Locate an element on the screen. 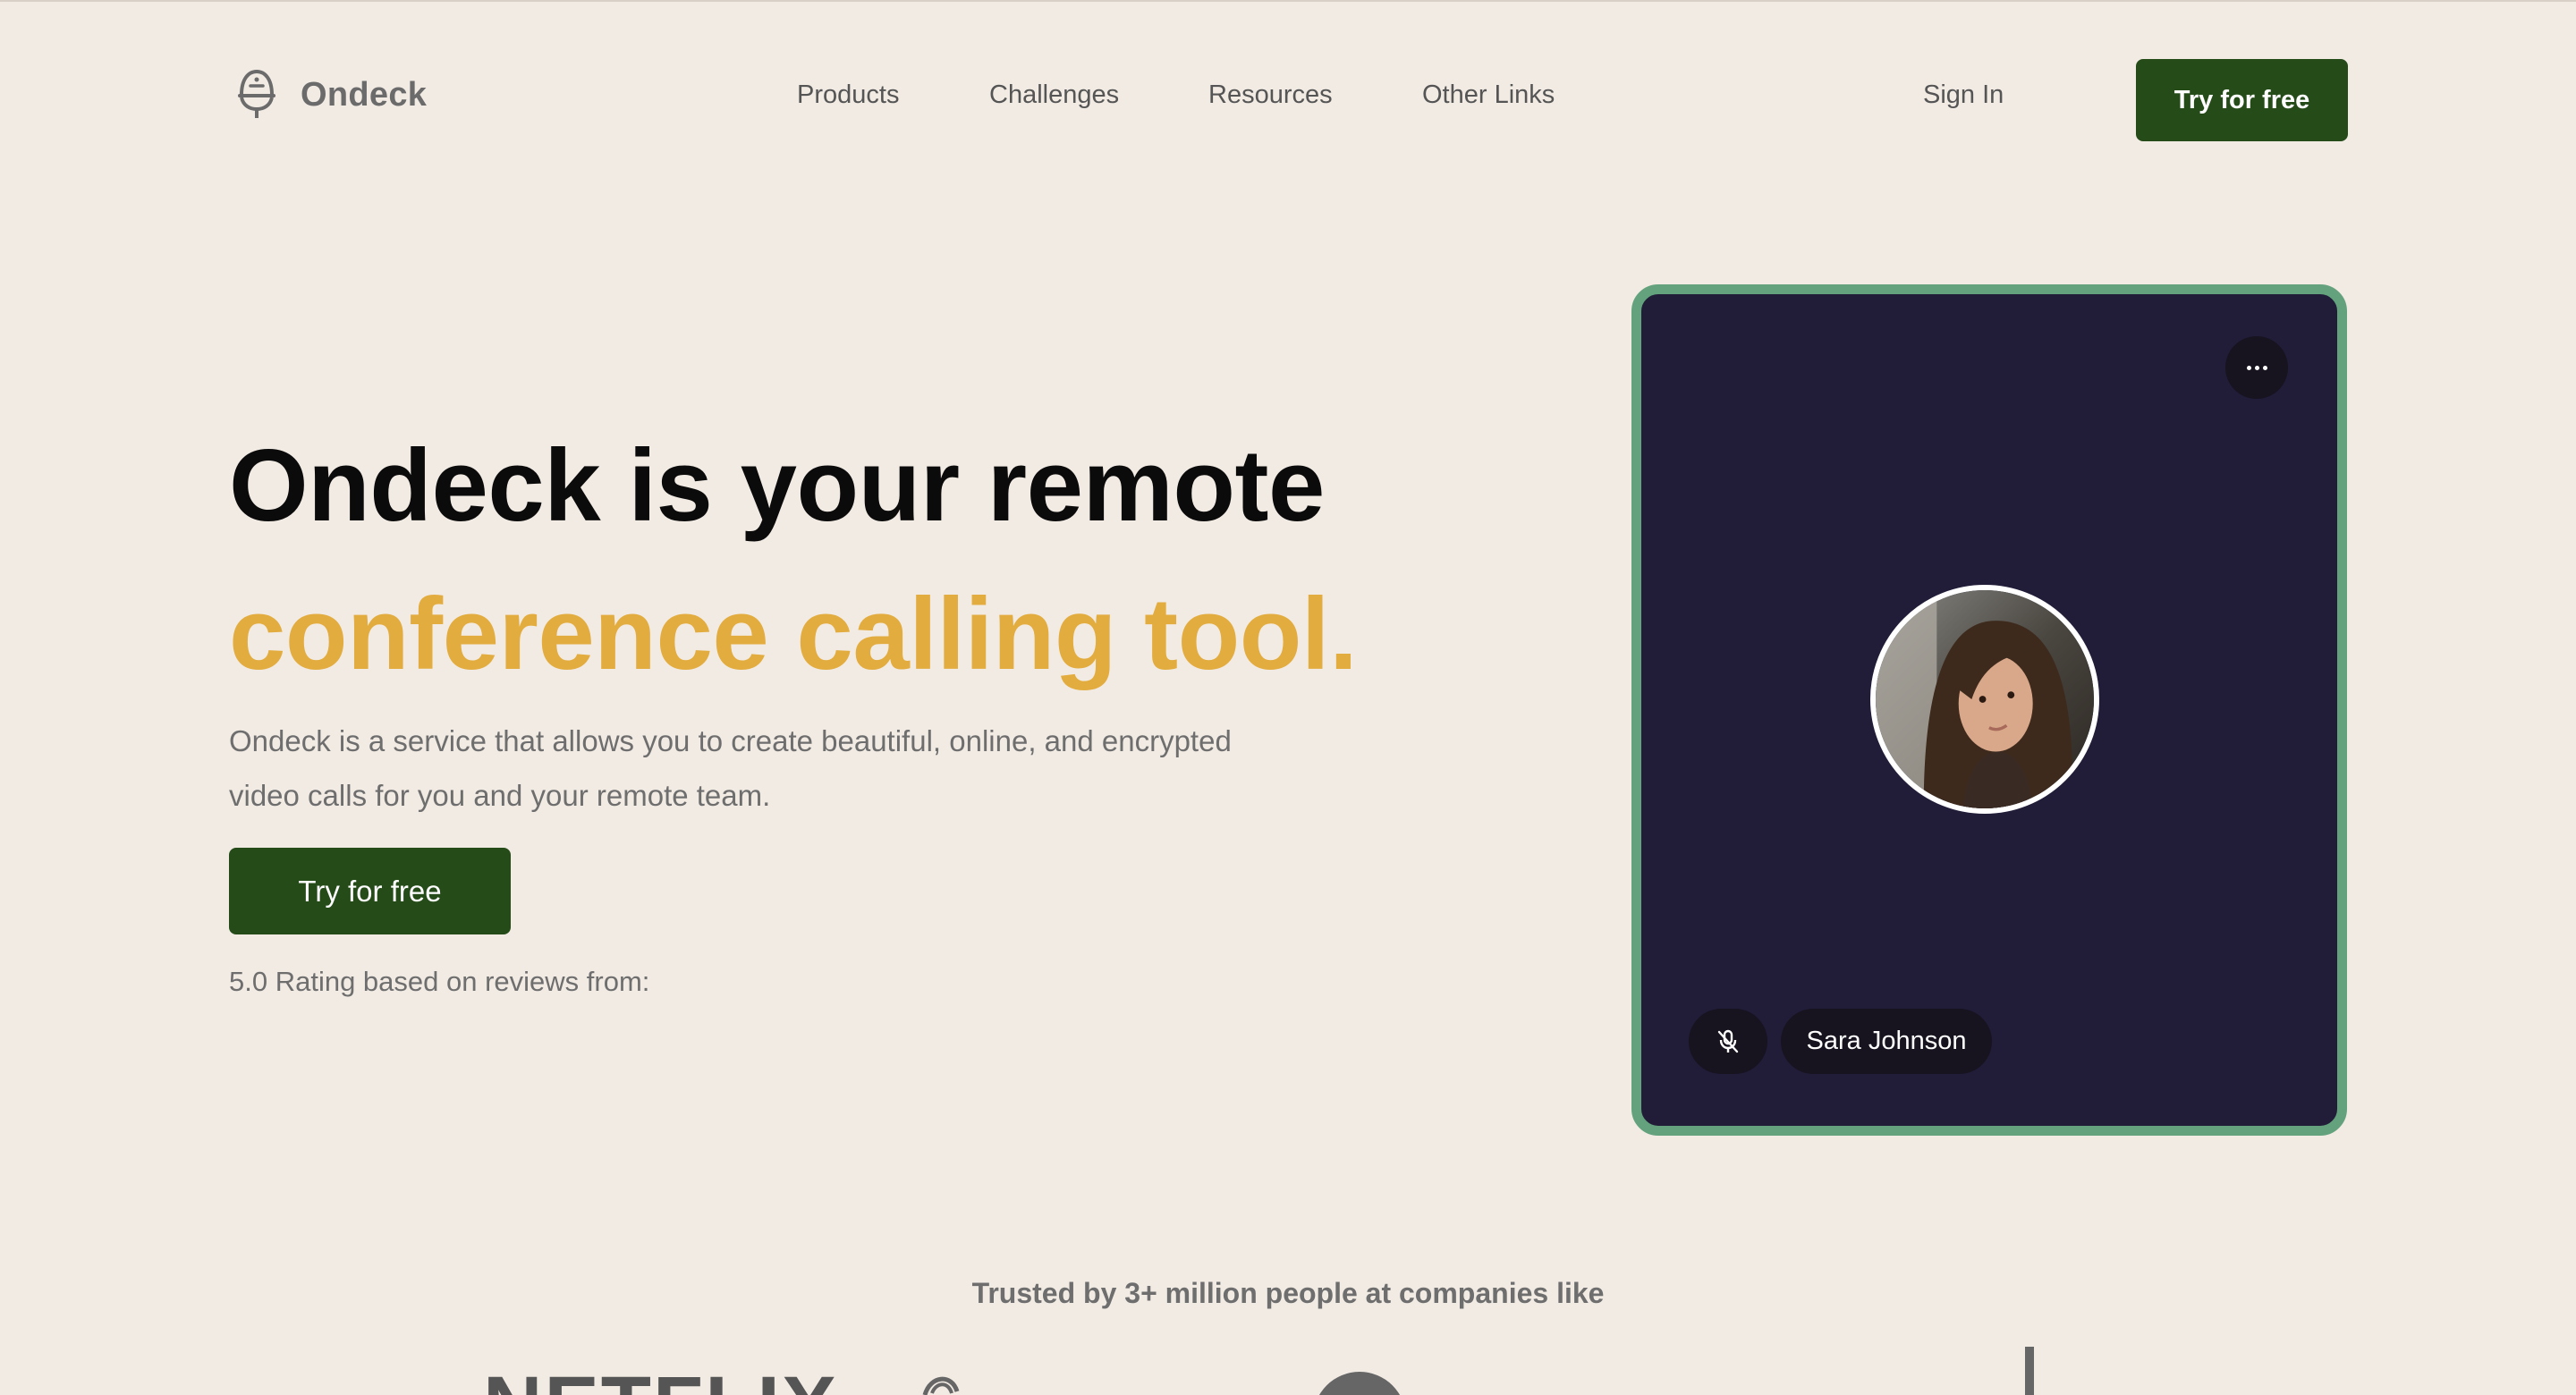 This screenshot has height=1395, width=2576. mic-off-icon is located at coordinates (1728, 1041).